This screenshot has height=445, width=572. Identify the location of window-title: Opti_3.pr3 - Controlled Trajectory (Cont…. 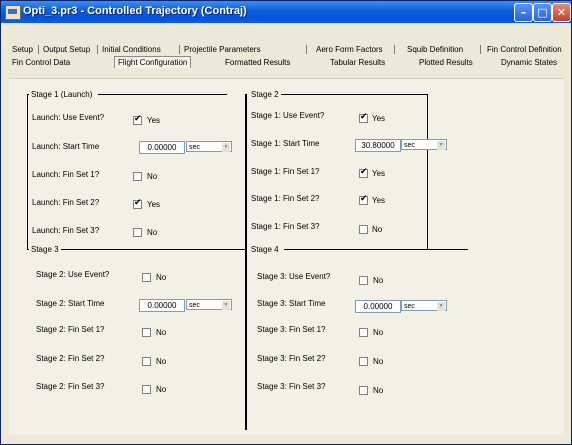
(135, 11).